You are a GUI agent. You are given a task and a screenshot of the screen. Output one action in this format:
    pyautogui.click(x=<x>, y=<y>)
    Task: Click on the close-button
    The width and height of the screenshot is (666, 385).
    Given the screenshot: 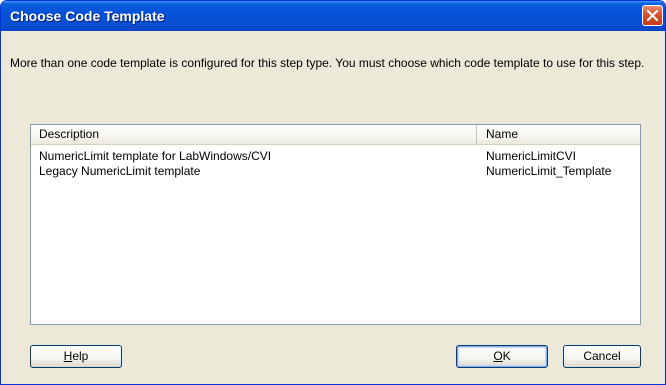 What is the action you would take?
    pyautogui.click(x=652, y=15)
    